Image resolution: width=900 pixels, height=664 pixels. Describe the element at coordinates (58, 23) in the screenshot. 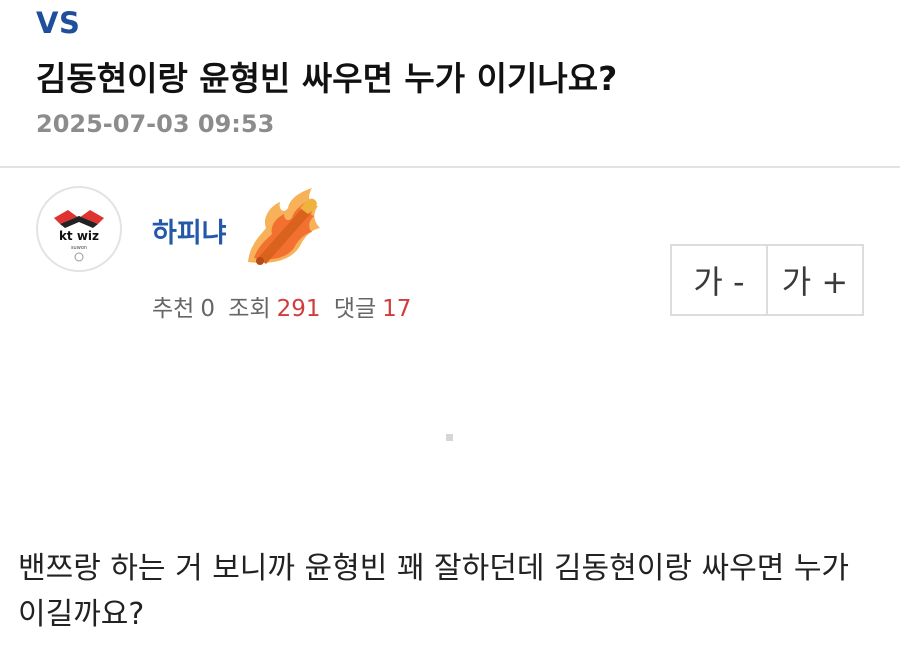

I see `board-category: VS` at that location.